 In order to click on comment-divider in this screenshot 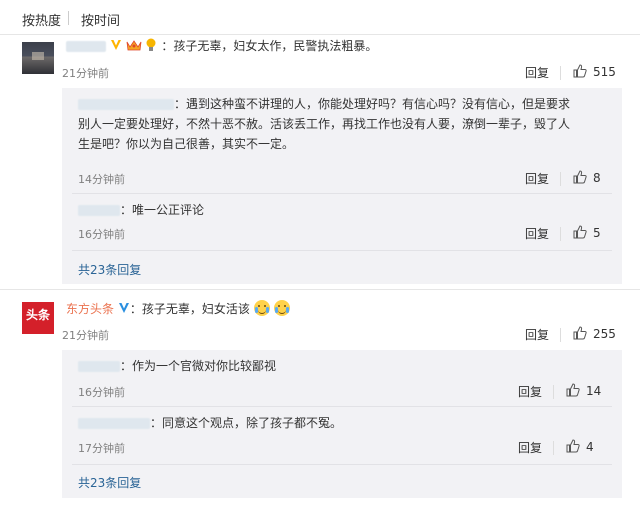, I will do `click(320, 289)`.